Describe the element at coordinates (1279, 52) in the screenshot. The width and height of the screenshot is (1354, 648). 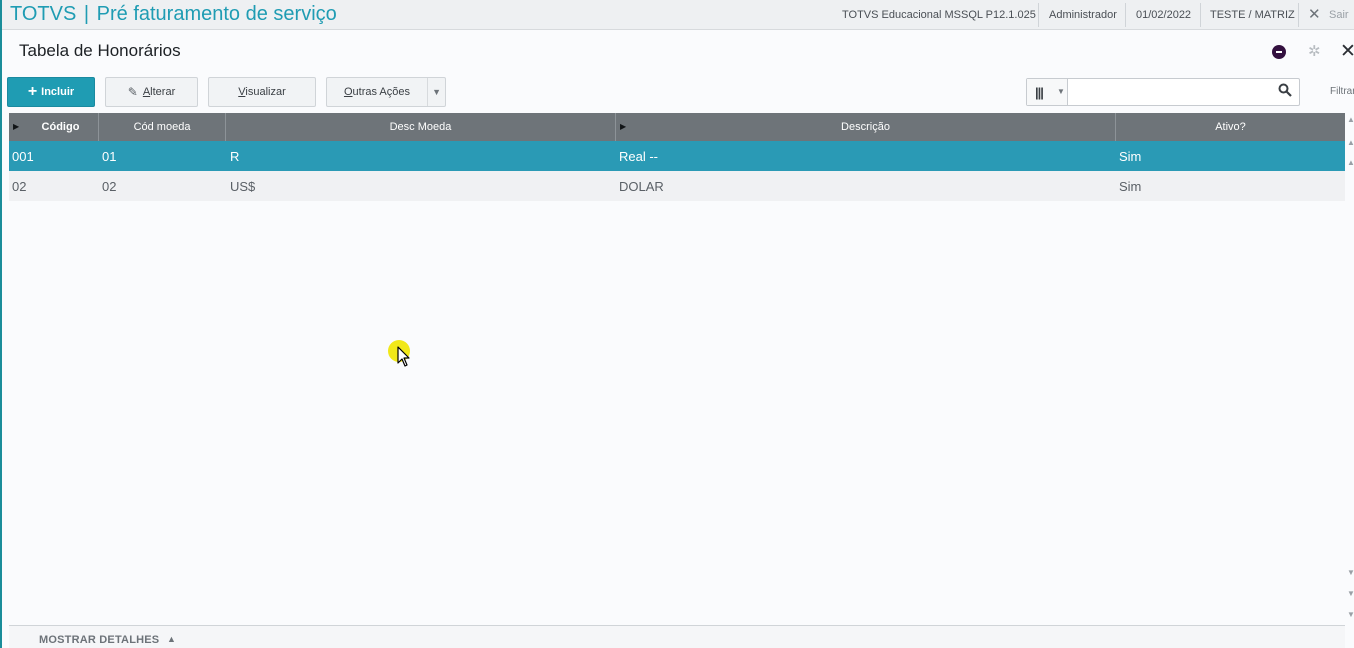
I see `help-dot-icon` at that location.